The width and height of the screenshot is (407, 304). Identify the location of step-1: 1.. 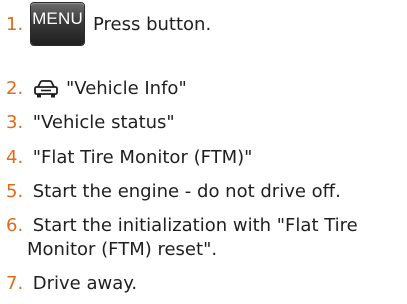
(16, 25).